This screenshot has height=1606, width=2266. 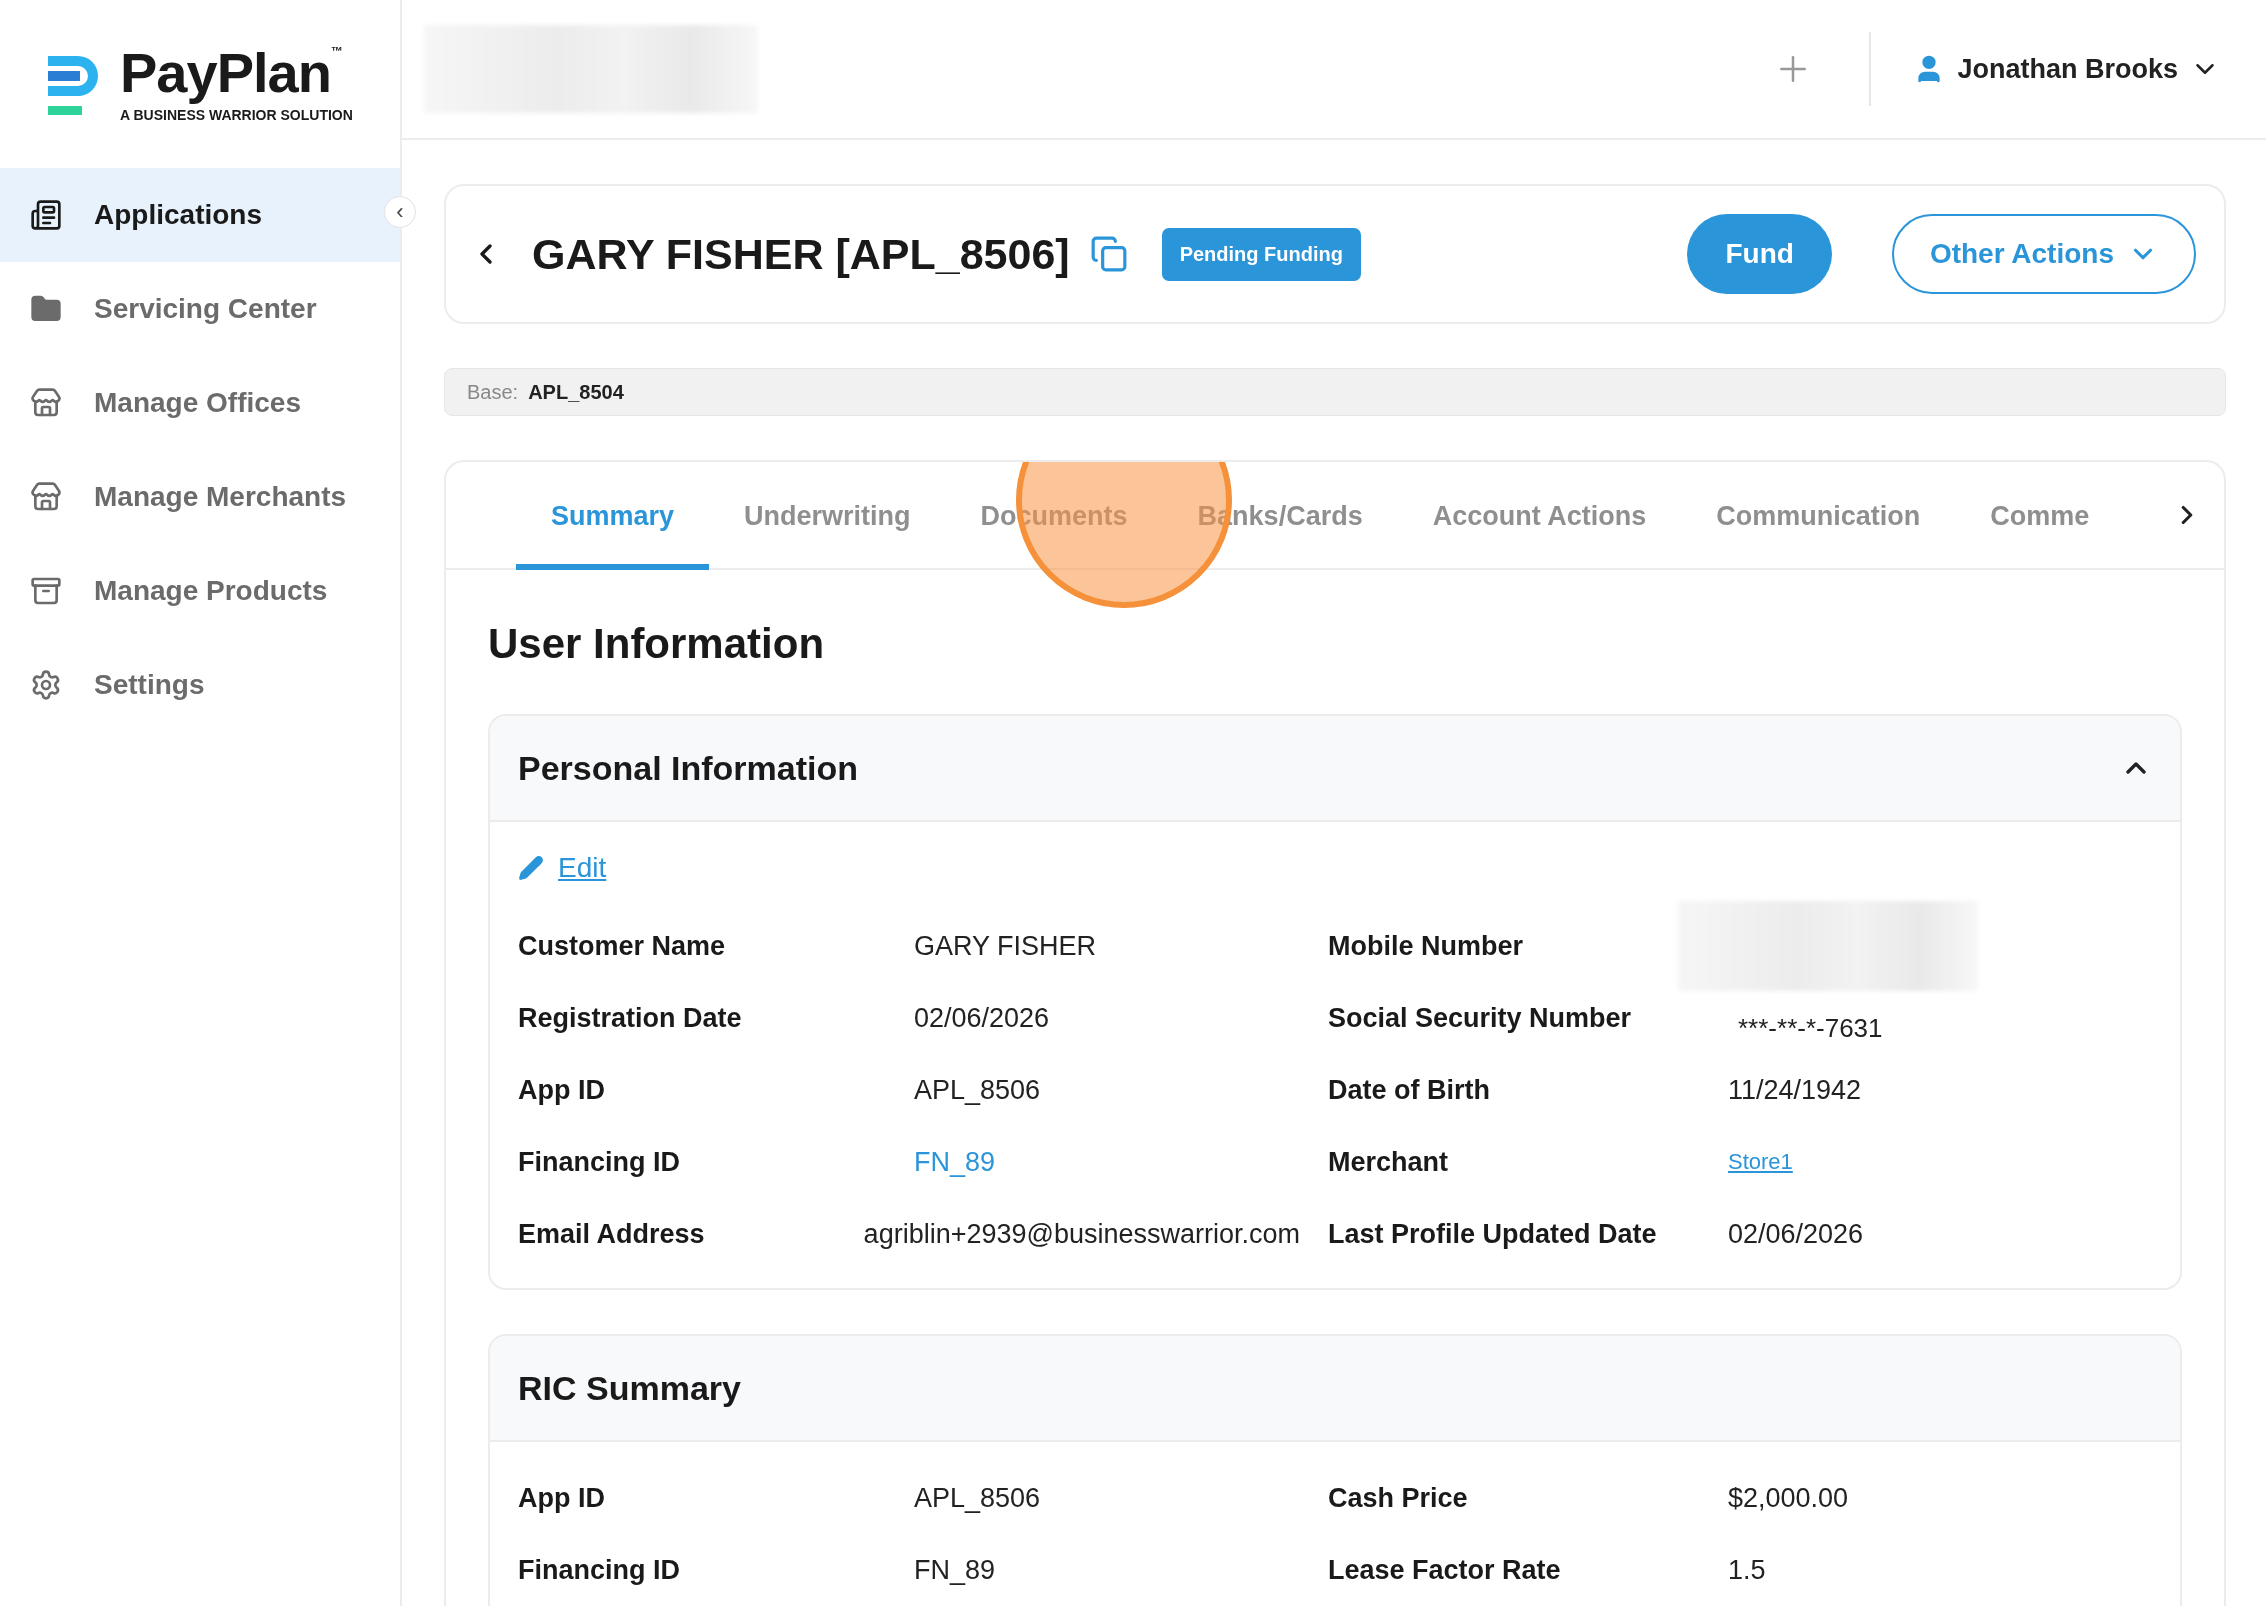 What do you see at coordinates (200, 497) in the screenshot?
I see `sidebar-item: Manage Merchants` at bounding box center [200, 497].